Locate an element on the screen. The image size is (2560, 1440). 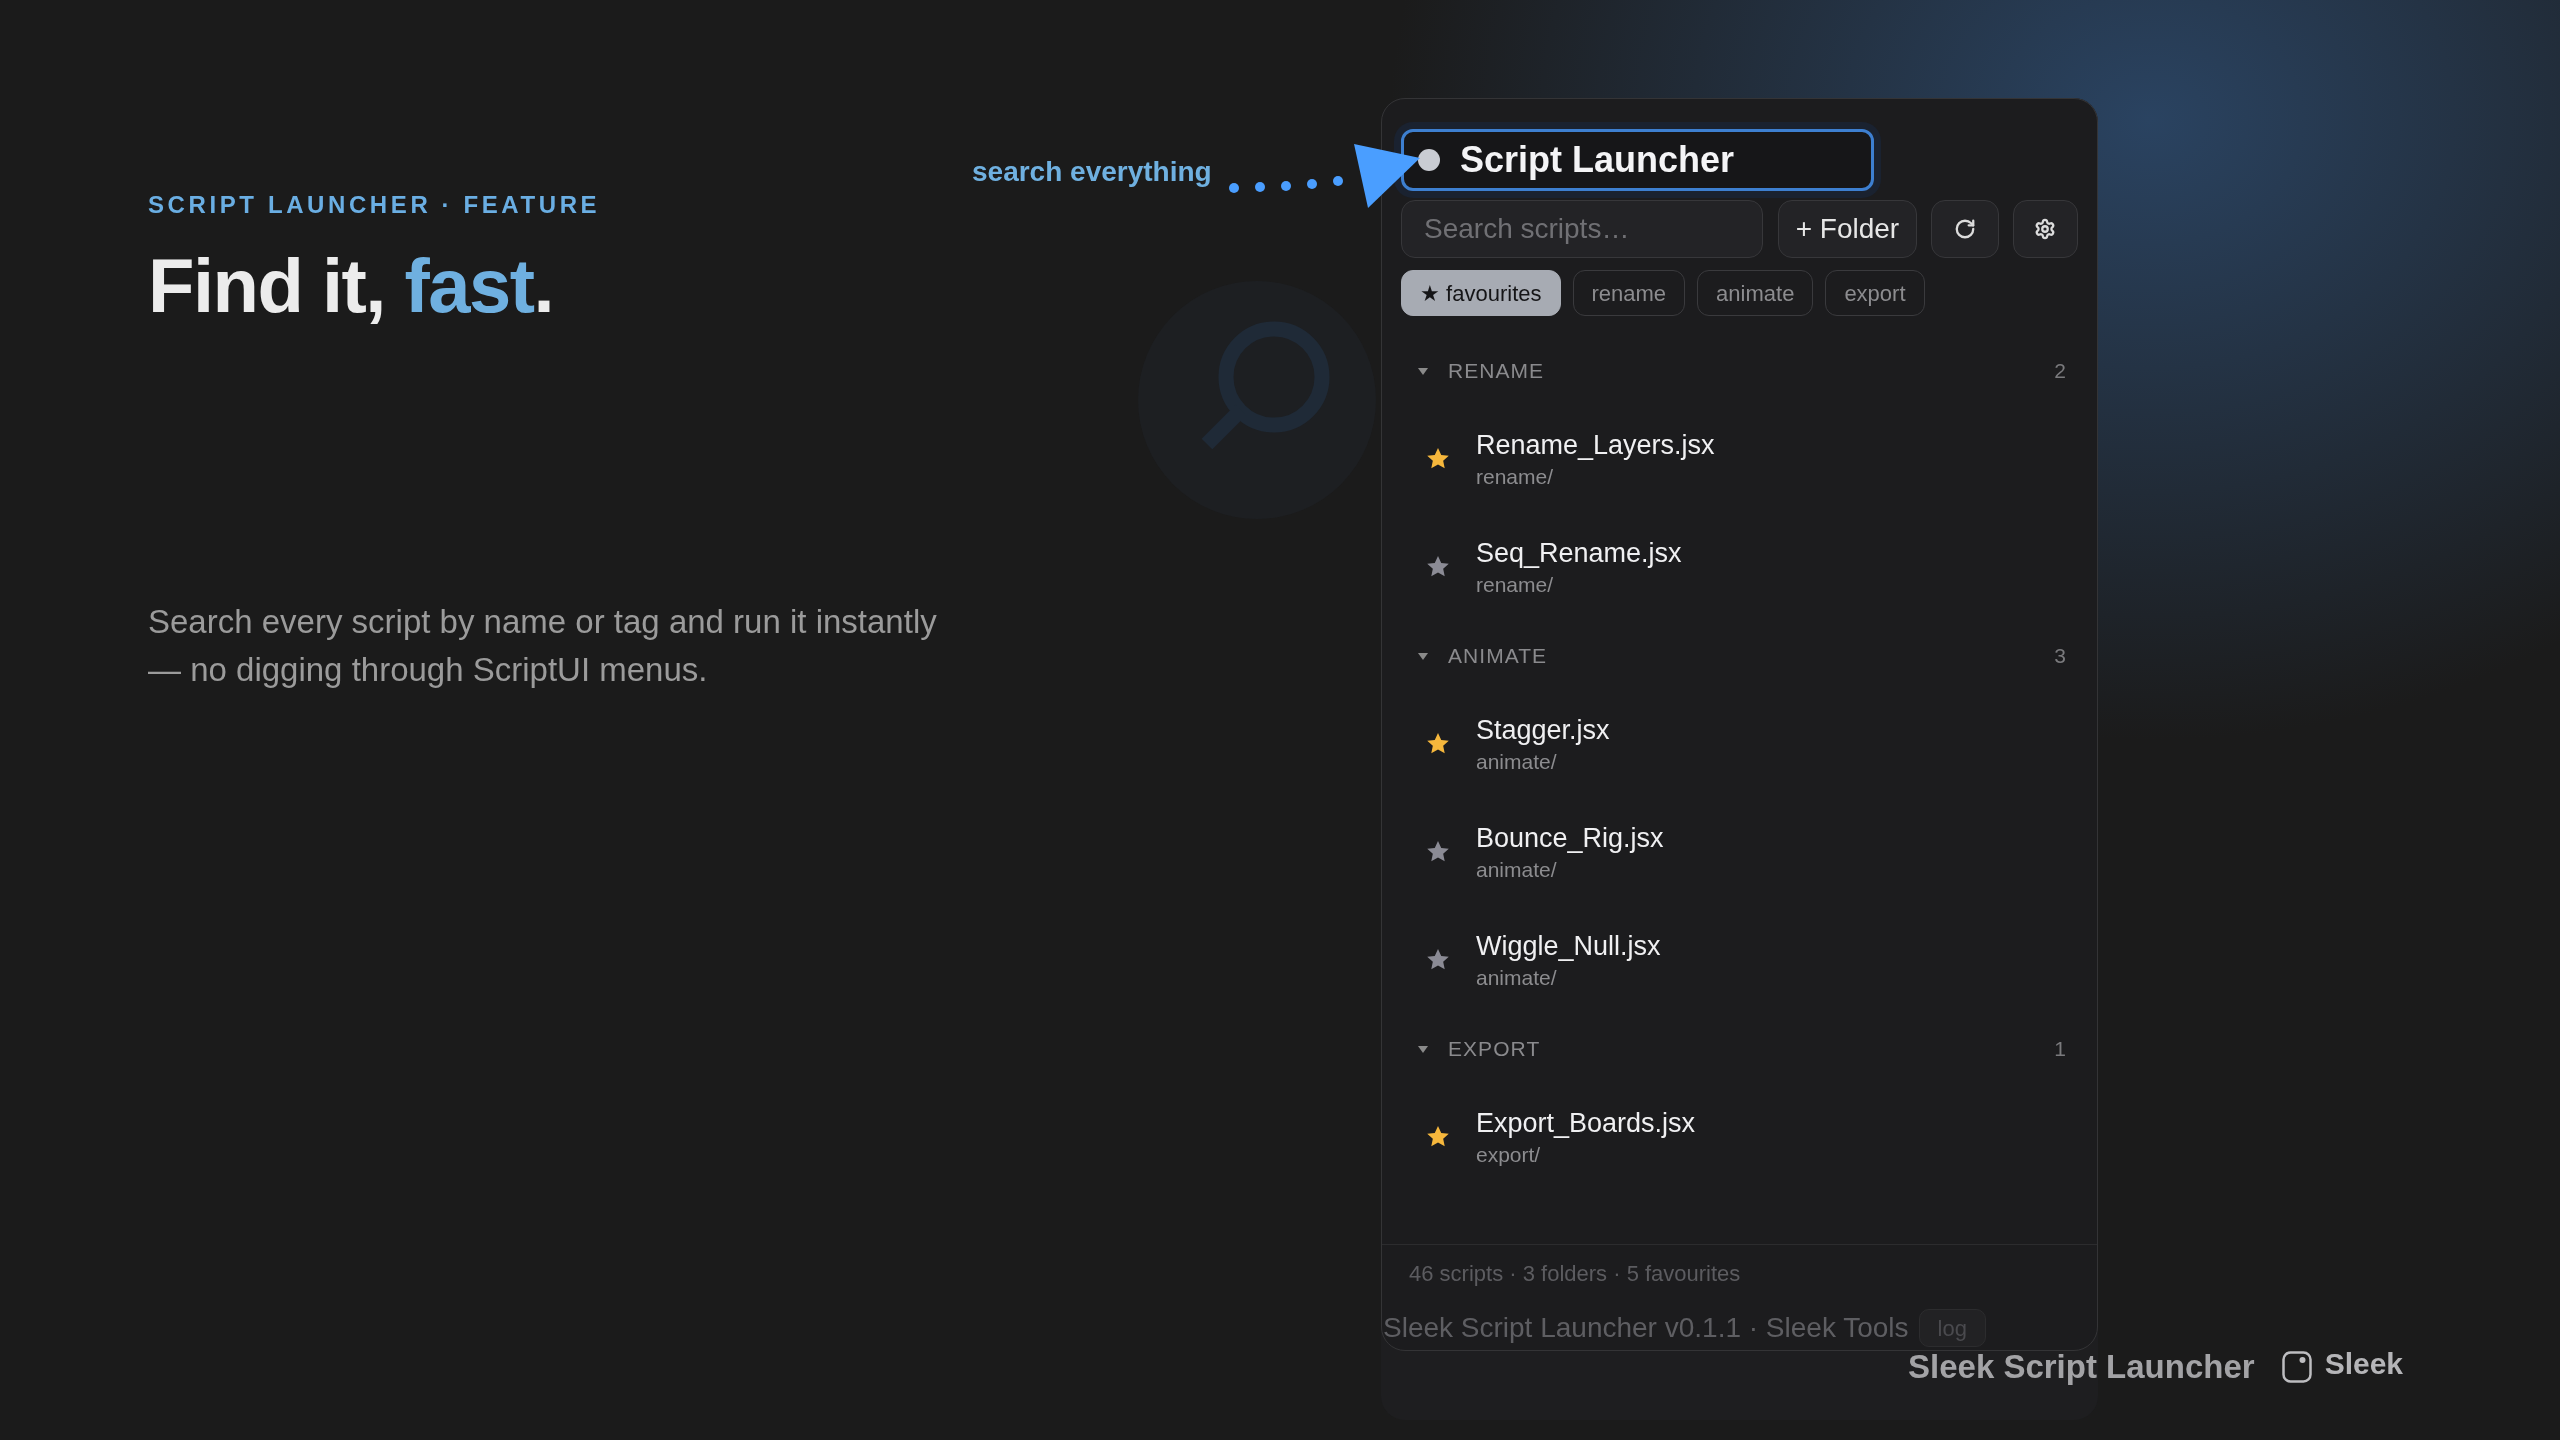
brand-logo-text: Sleek is located at coordinates (2364, 1363).